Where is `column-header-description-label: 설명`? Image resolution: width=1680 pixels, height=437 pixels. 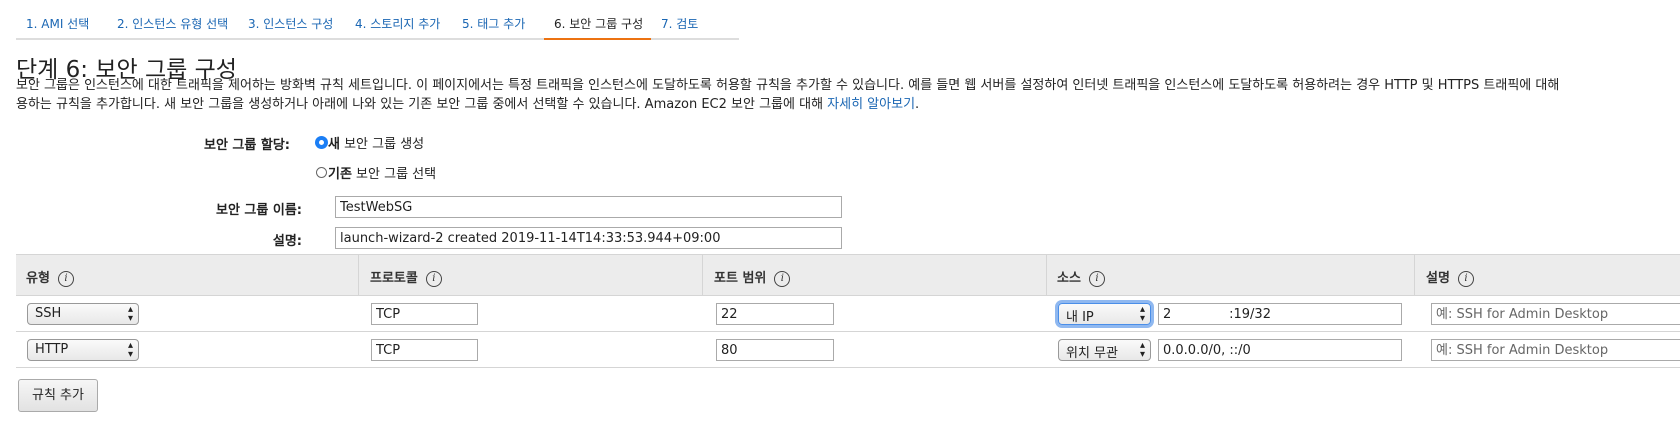
column-header-description-label: 설명 is located at coordinates (1438, 278).